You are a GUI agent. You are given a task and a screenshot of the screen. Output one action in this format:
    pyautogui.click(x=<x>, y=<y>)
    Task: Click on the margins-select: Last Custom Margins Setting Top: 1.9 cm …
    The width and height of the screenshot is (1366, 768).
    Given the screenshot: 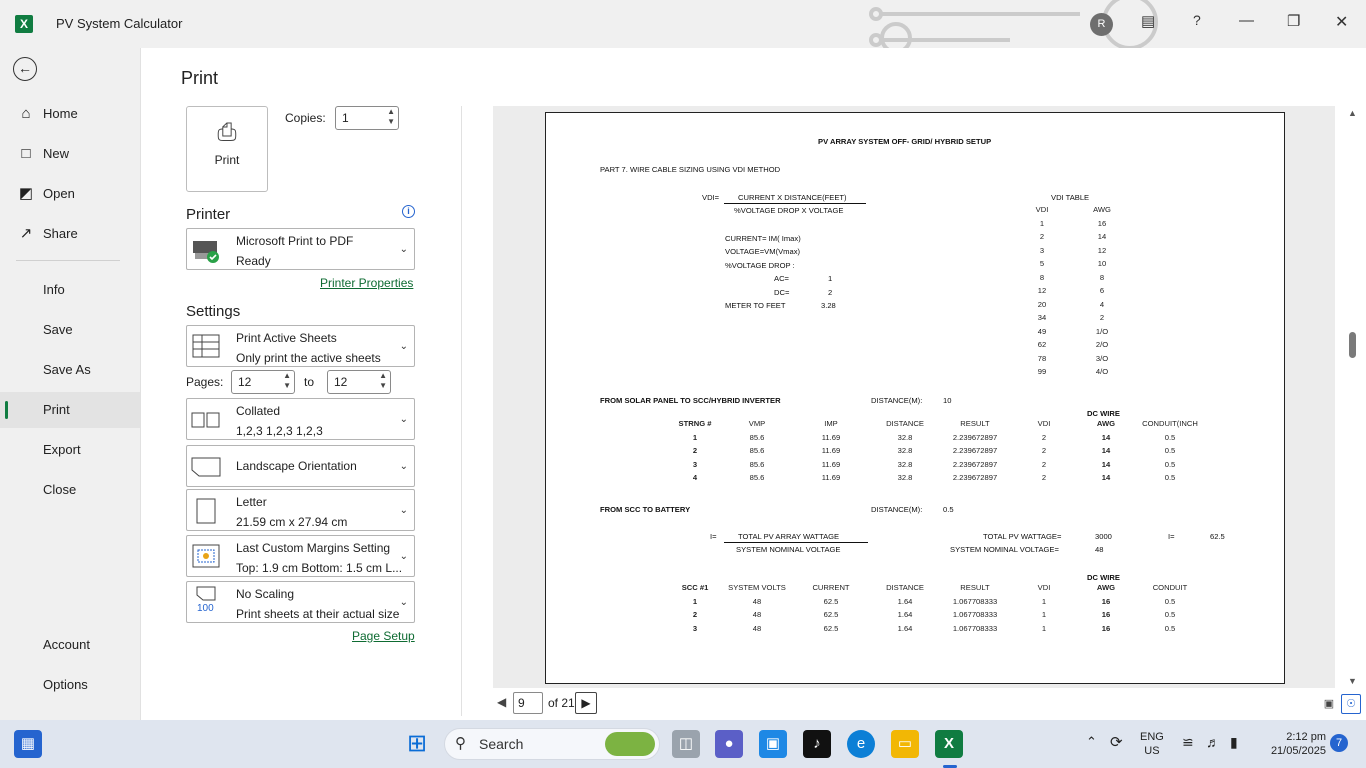 What is the action you would take?
    pyautogui.click(x=300, y=556)
    